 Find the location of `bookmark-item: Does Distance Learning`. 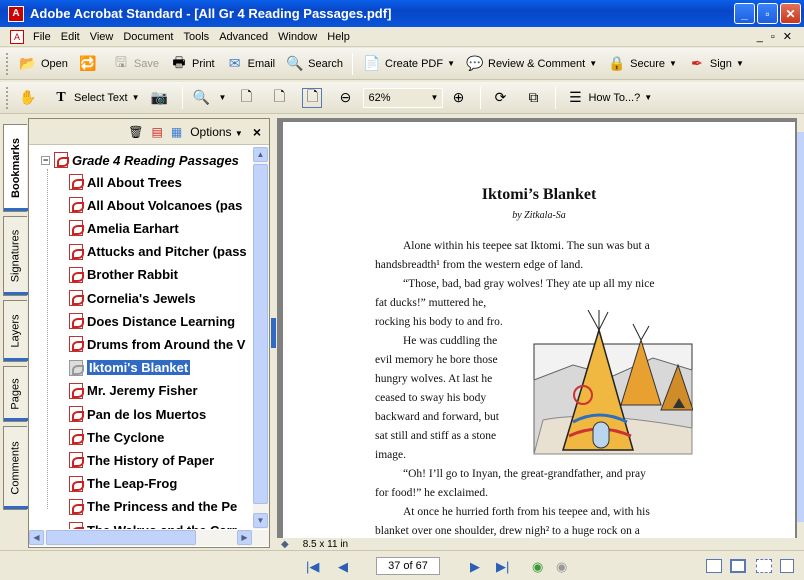

bookmark-item: Does Distance Learning is located at coordinates (152, 321).